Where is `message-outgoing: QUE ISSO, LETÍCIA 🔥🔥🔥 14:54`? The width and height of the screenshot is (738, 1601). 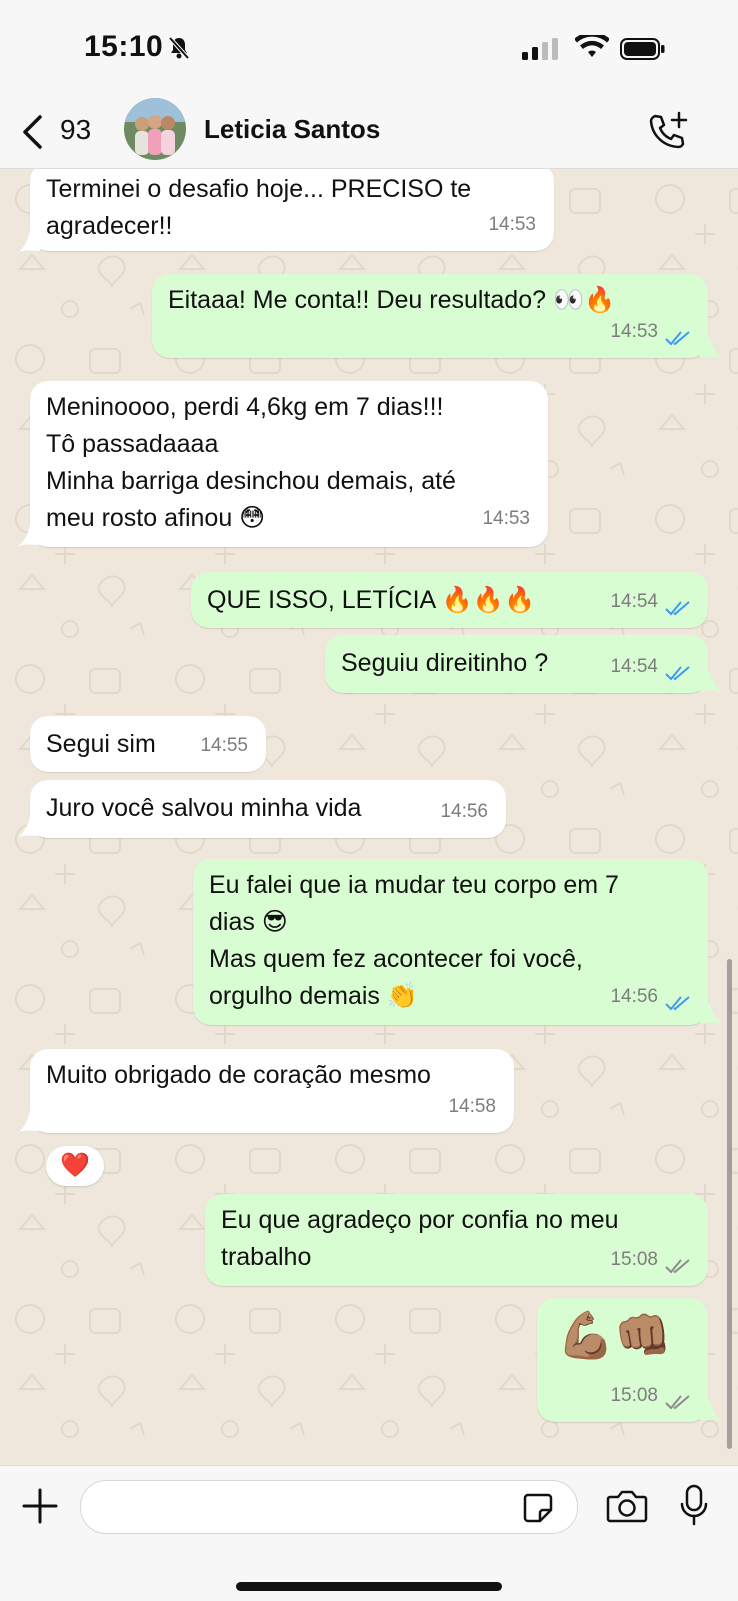
message-outgoing: QUE ISSO, LETÍCIA 🔥🔥🔥 14:54 is located at coordinates (449, 600).